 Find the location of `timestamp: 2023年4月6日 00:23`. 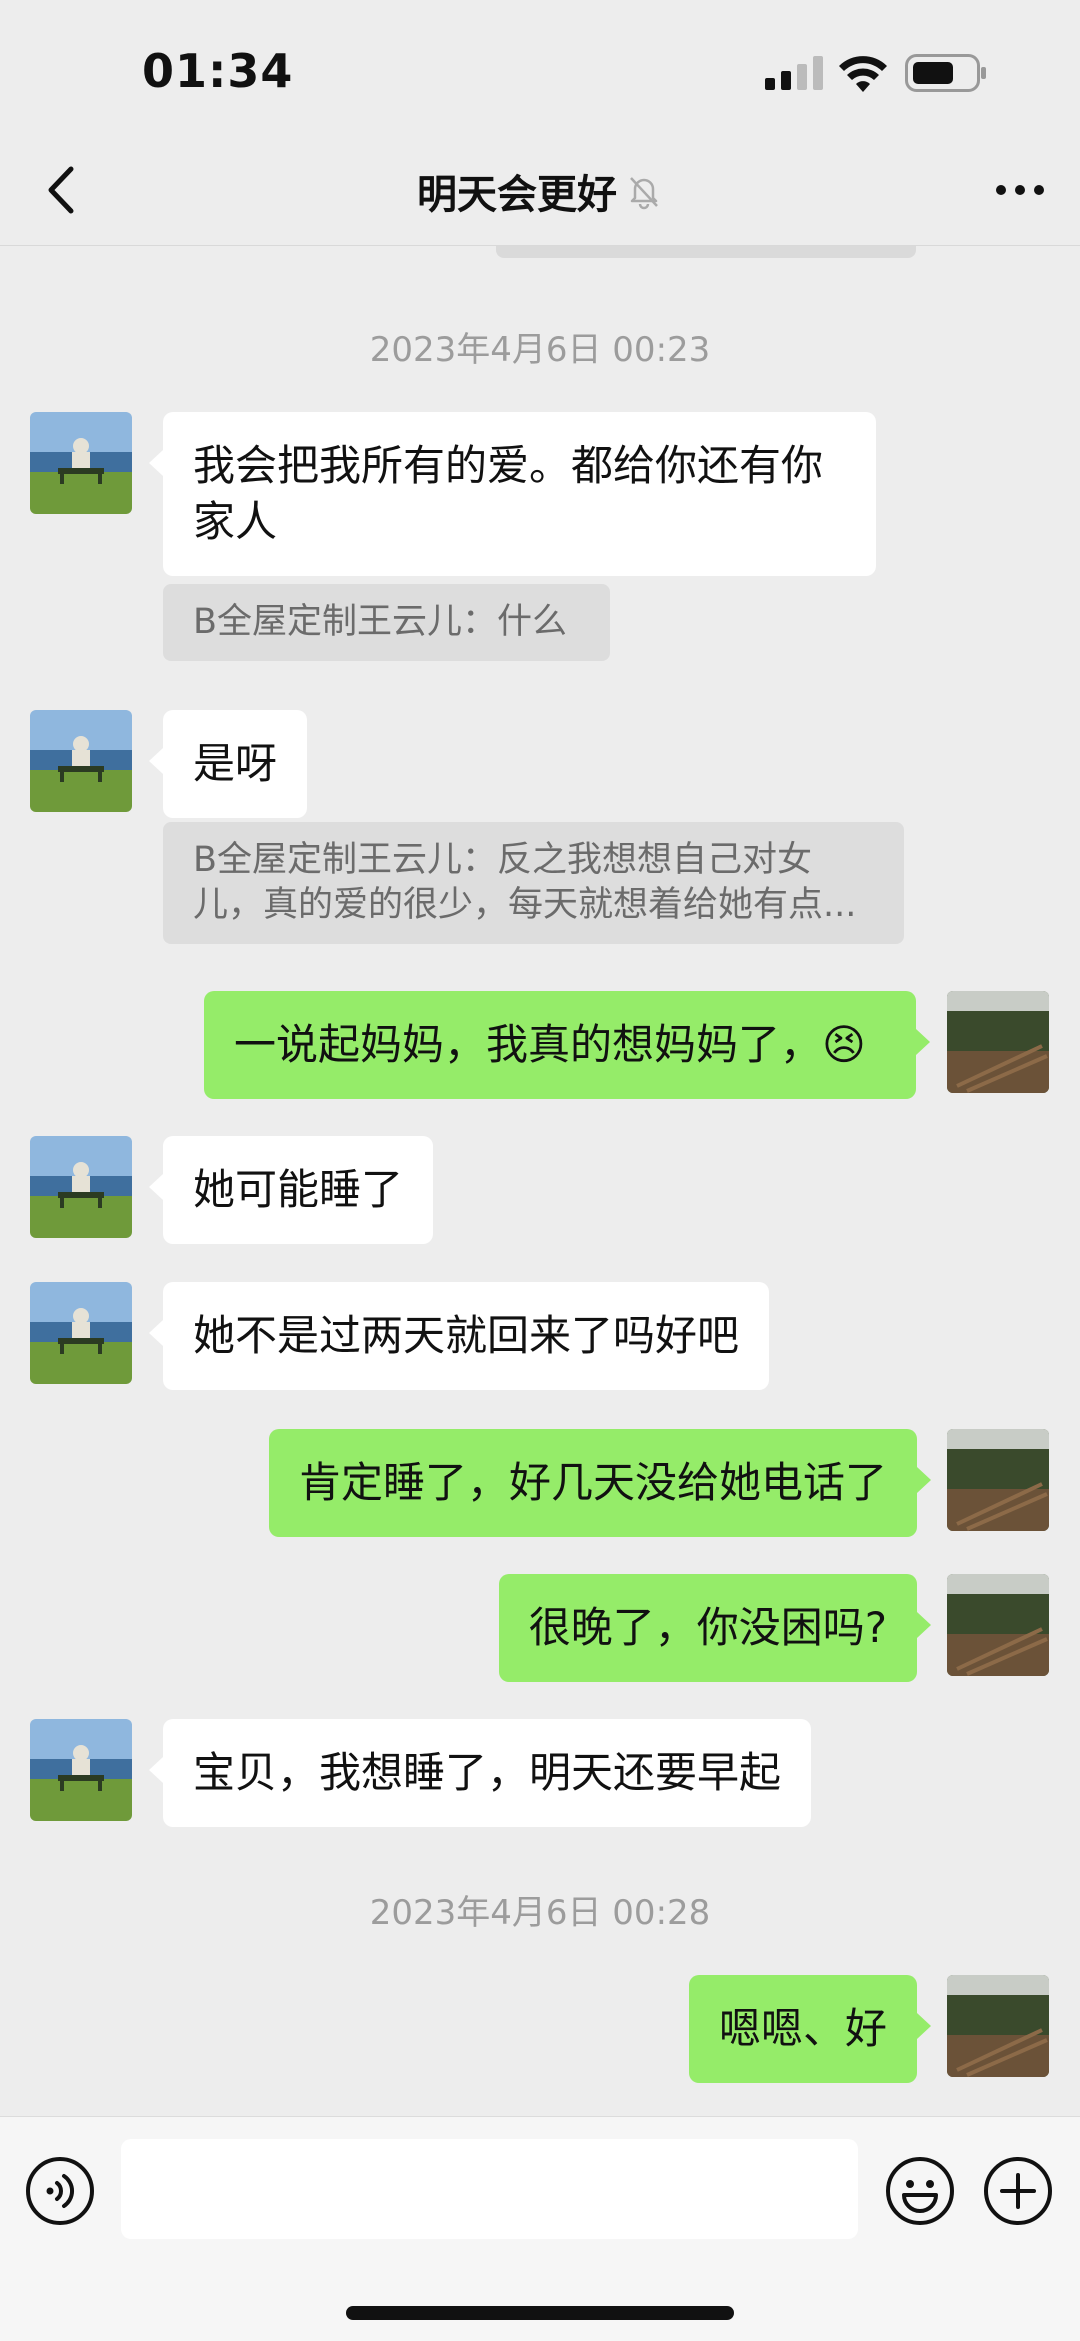

timestamp: 2023年4月6日 00:23 is located at coordinates (540, 350).